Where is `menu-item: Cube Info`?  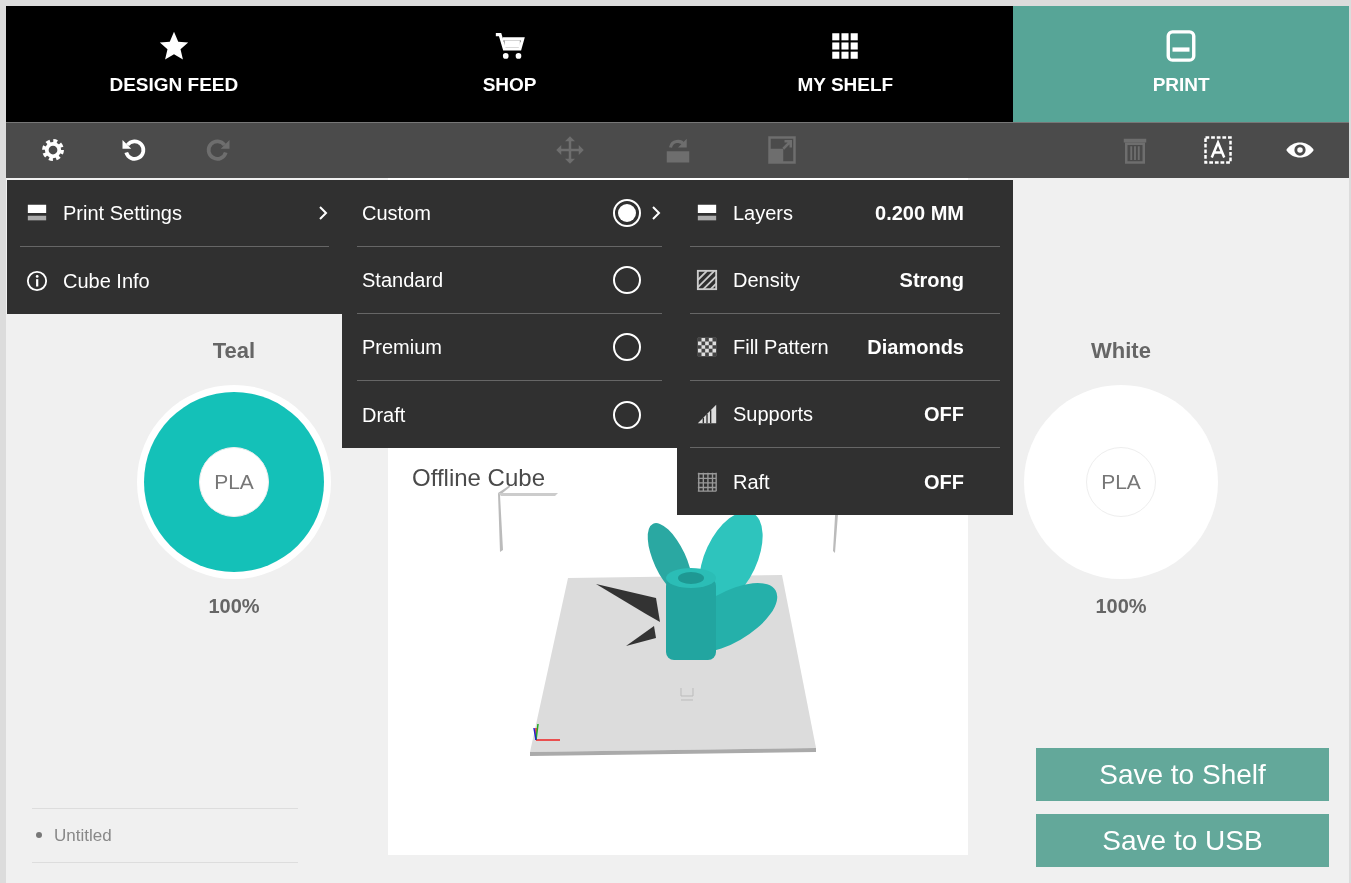 menu-item: Cube Info is located at coordinates (174, 280).